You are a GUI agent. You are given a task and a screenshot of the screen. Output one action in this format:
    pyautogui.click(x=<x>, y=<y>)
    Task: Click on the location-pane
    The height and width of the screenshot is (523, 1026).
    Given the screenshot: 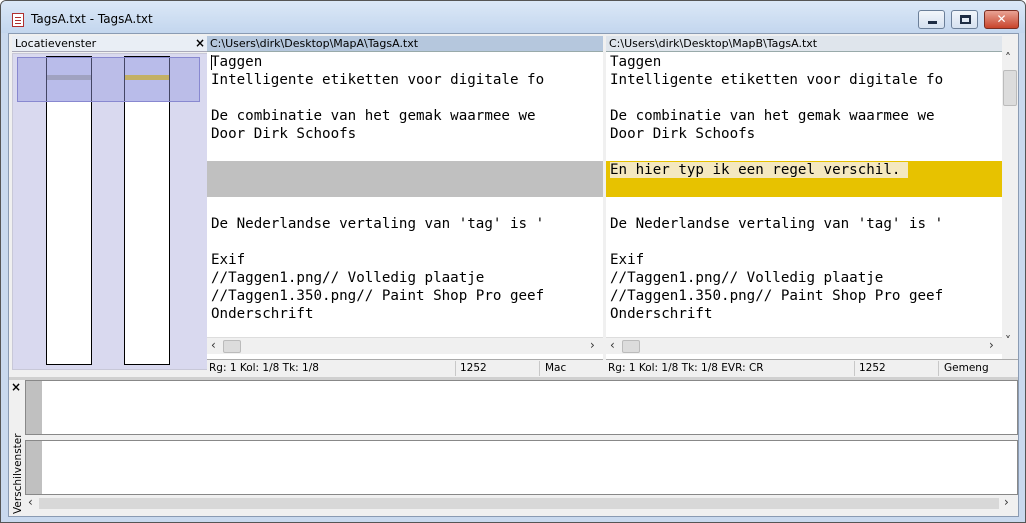 What is the action you would take?
    pyautogui.click(x=110, y=211)
    